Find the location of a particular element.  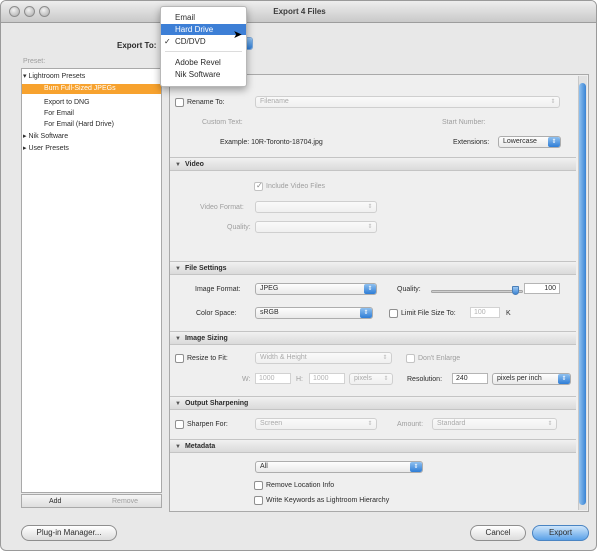

preset-group-nik: ▸ Nik Software is located at coordinates (91, 137).